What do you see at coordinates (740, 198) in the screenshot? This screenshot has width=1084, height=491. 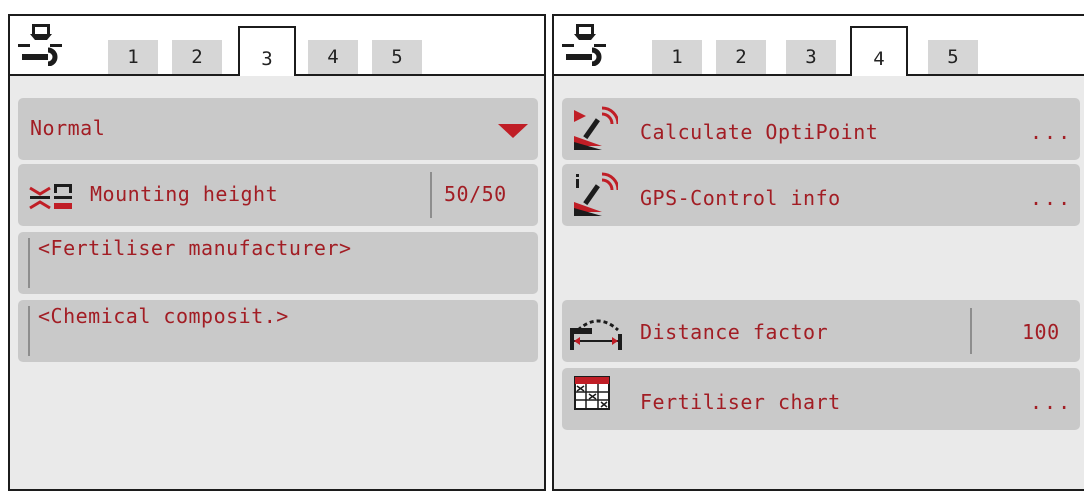 I see `gps-control-info-label: GPS-Control info` at bounding box center [740, 198].